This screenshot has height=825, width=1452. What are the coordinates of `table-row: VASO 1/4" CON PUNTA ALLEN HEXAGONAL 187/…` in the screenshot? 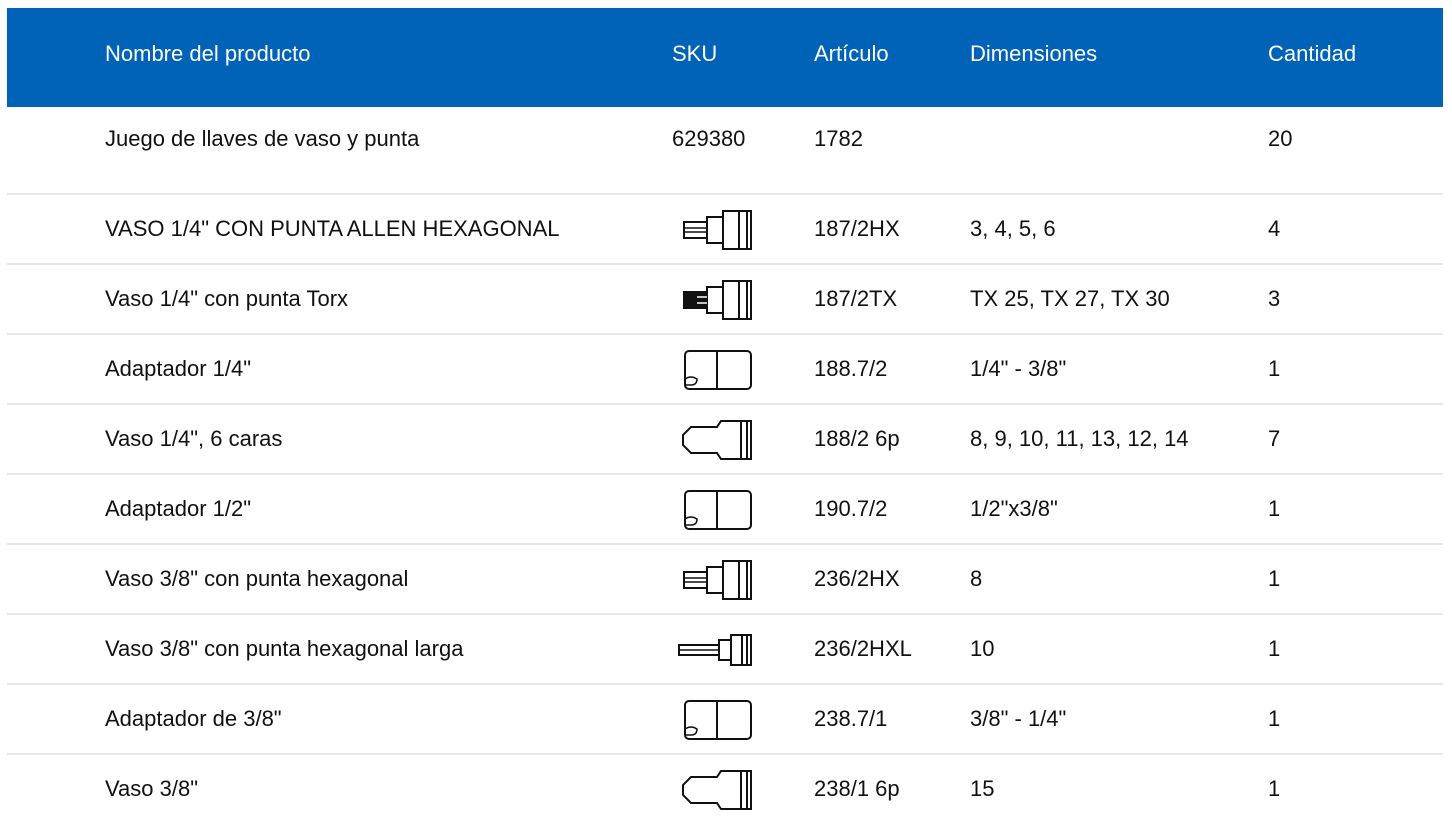 It's located at (725, 230).